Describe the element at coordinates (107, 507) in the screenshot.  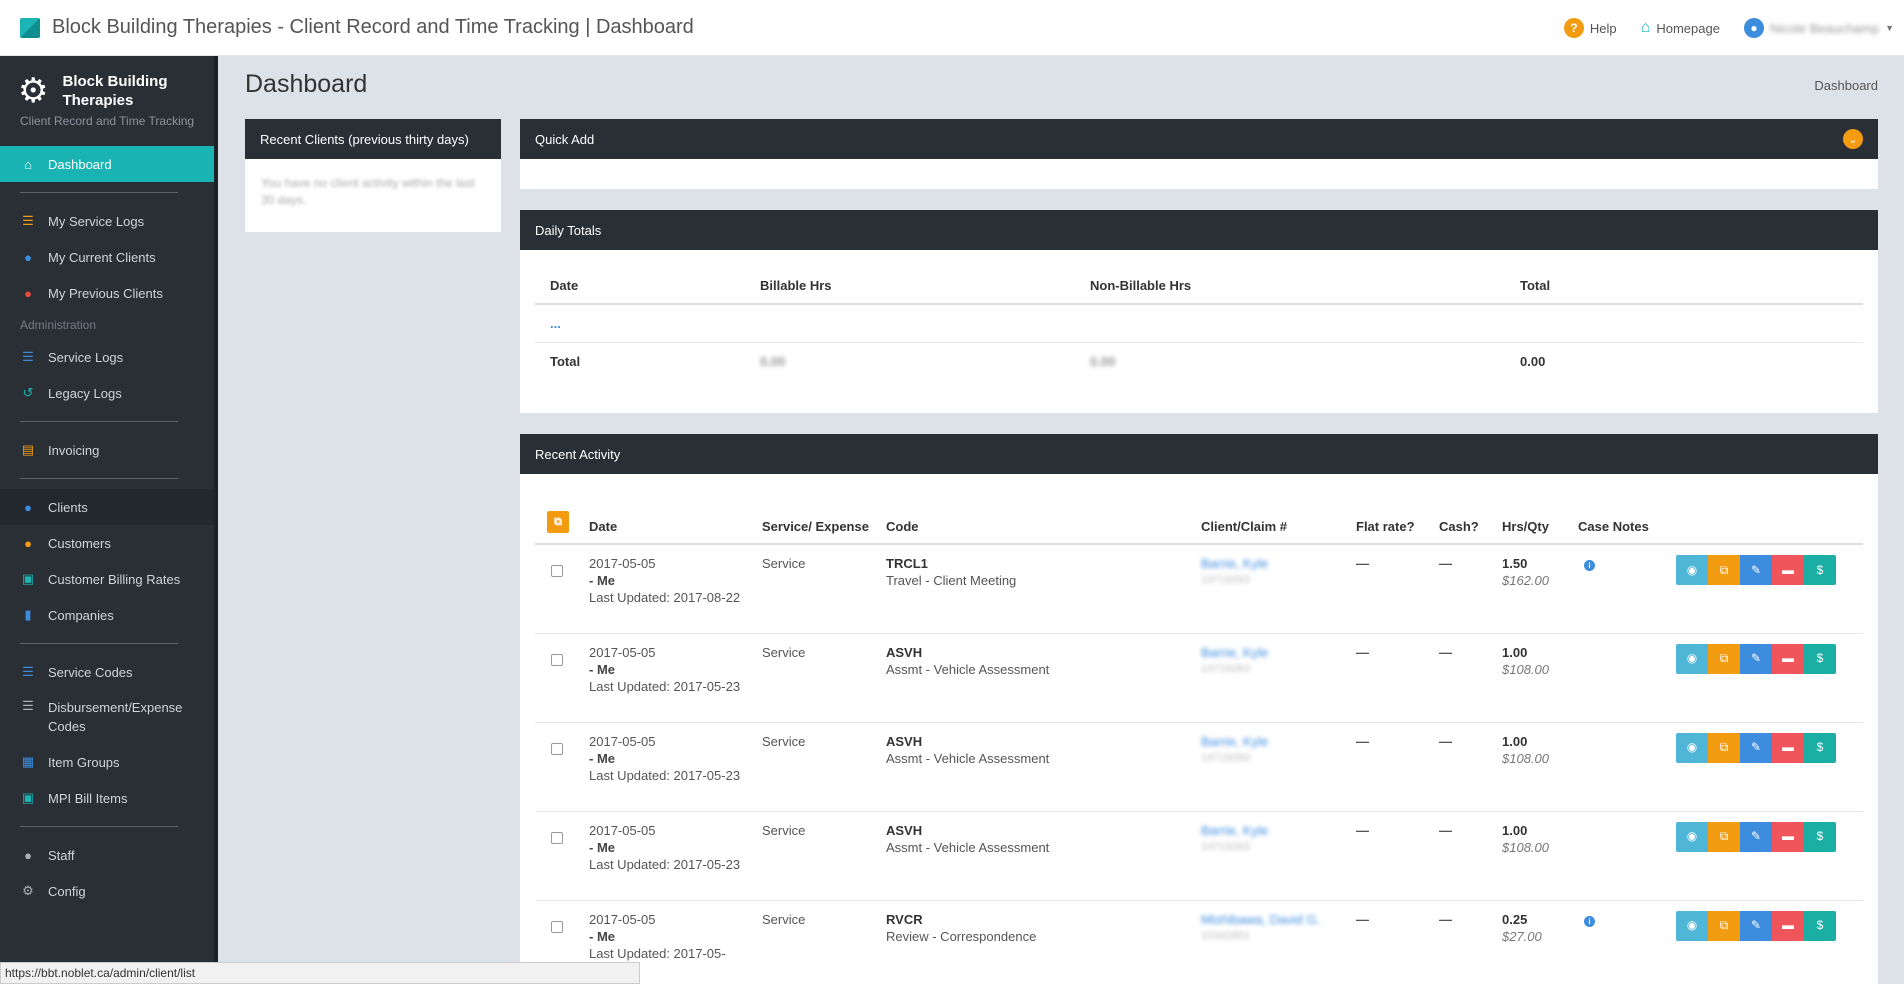
I see `sidebar-item-clients: ● Clients` at that location.